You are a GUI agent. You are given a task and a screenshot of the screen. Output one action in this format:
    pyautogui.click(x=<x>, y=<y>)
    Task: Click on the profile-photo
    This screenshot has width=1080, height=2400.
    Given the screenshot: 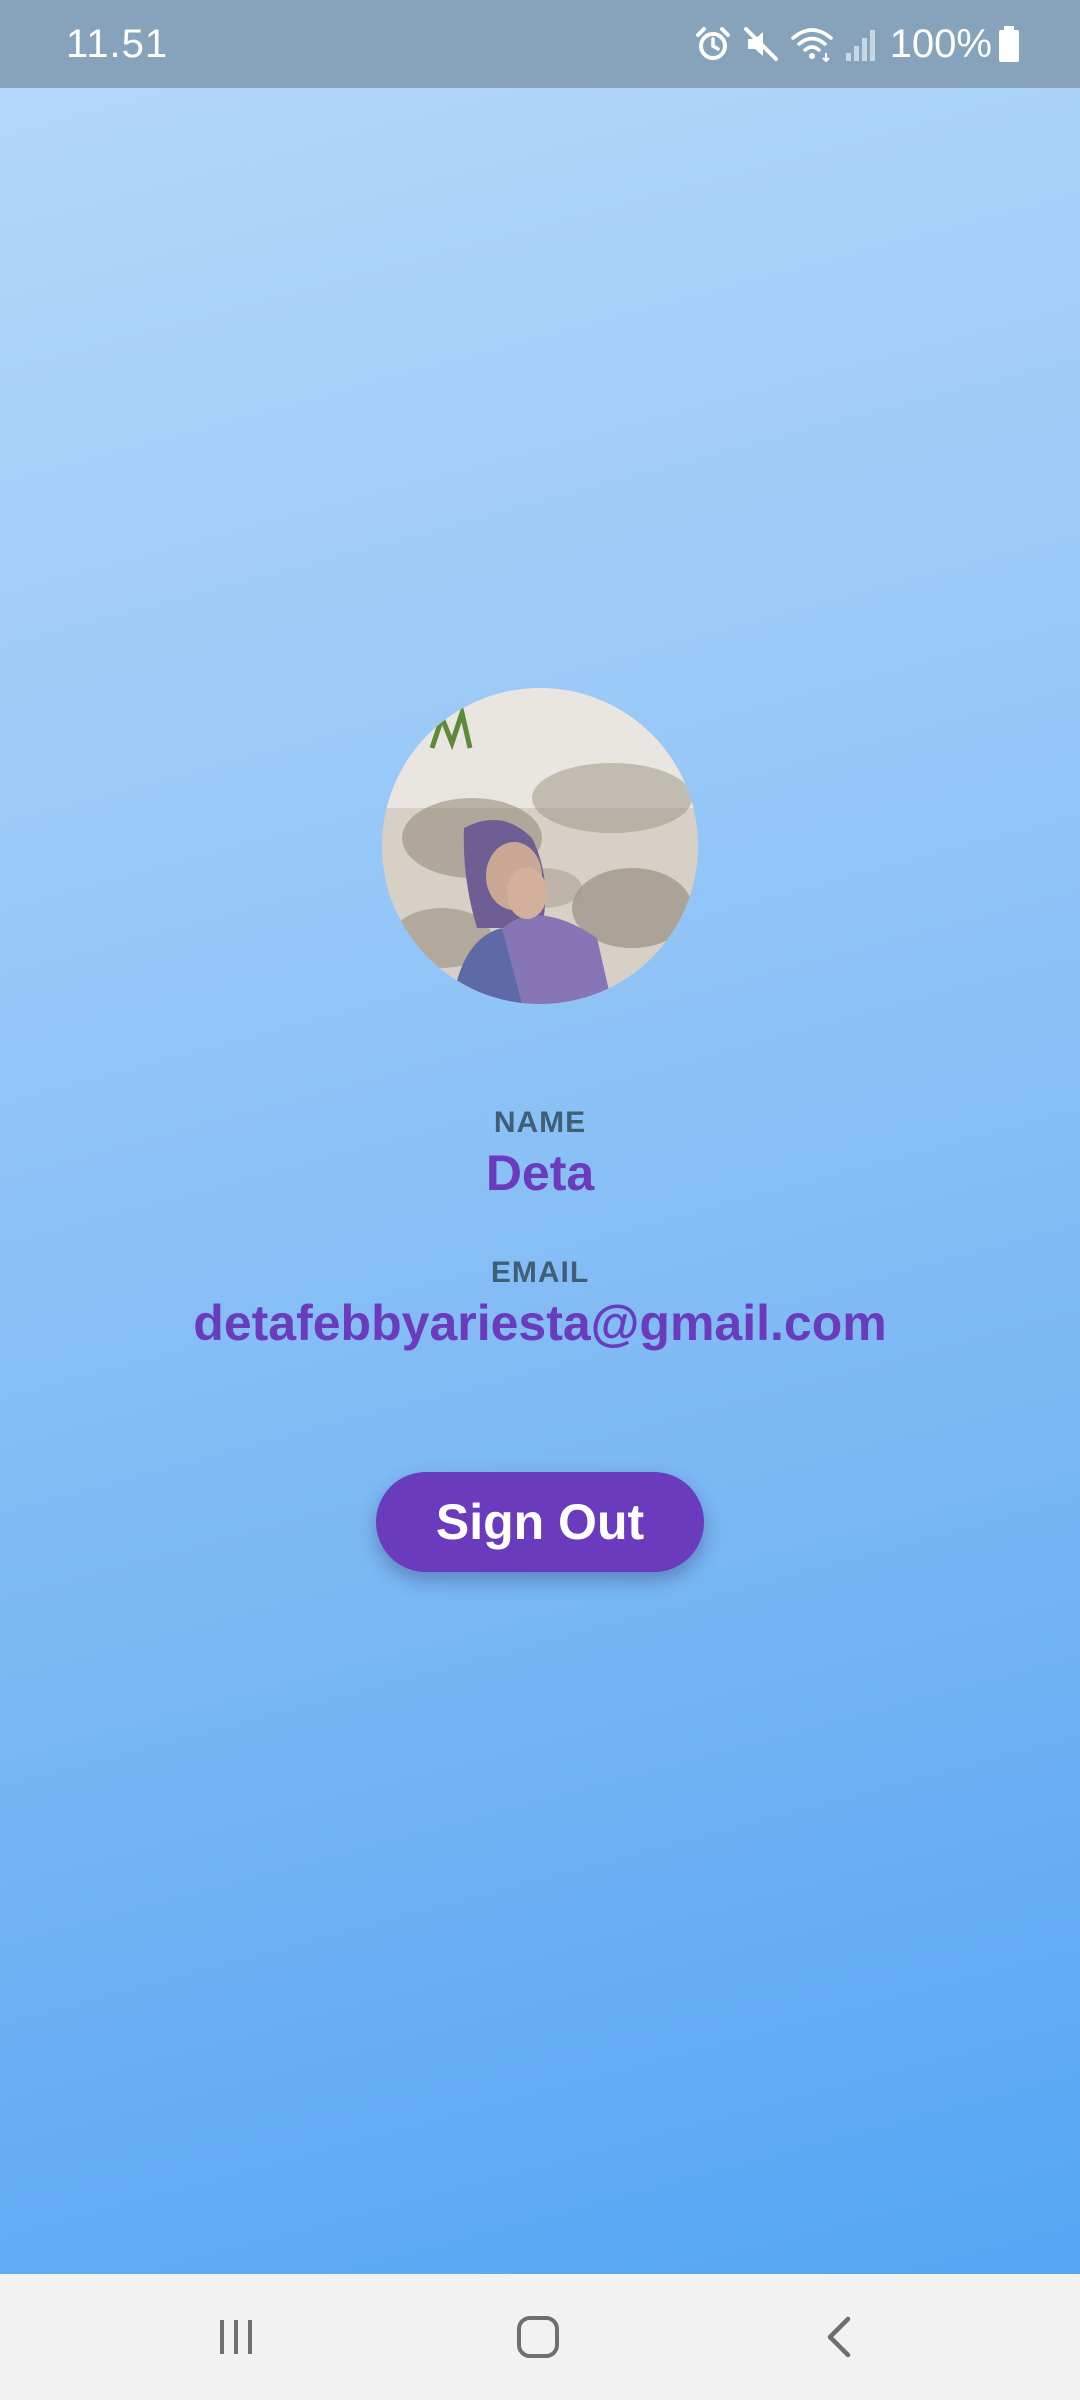 What is the action you would take?
    pyautogui.click(x=540, y=846)
    